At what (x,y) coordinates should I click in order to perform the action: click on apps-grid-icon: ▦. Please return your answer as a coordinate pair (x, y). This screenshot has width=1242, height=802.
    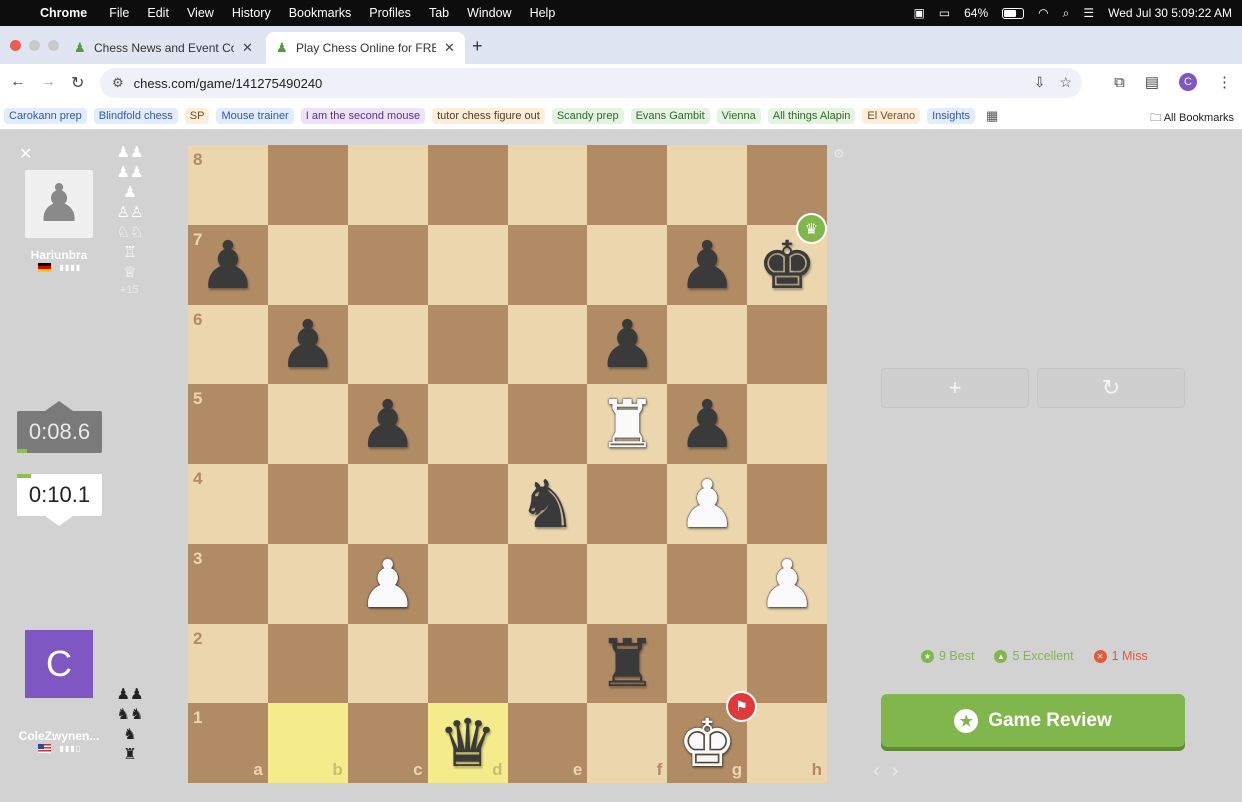
    Looking at the image, I should click on (992, 116).